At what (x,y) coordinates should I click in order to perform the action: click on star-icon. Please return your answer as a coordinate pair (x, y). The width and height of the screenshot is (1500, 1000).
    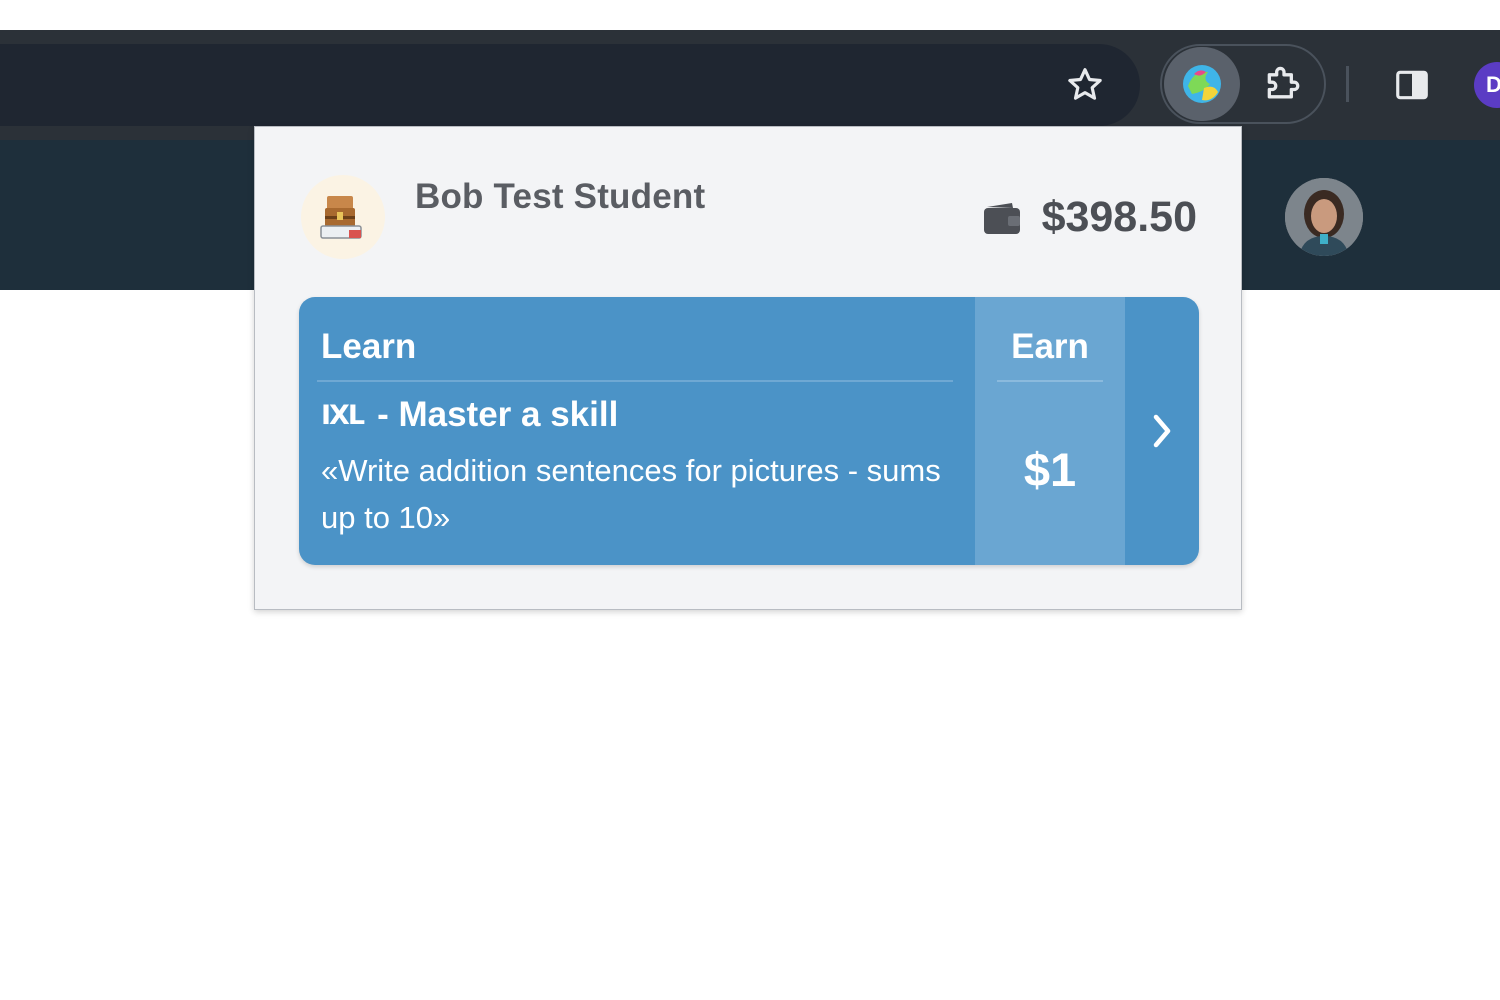
    Looking at the image, I should click on (1085, 84).